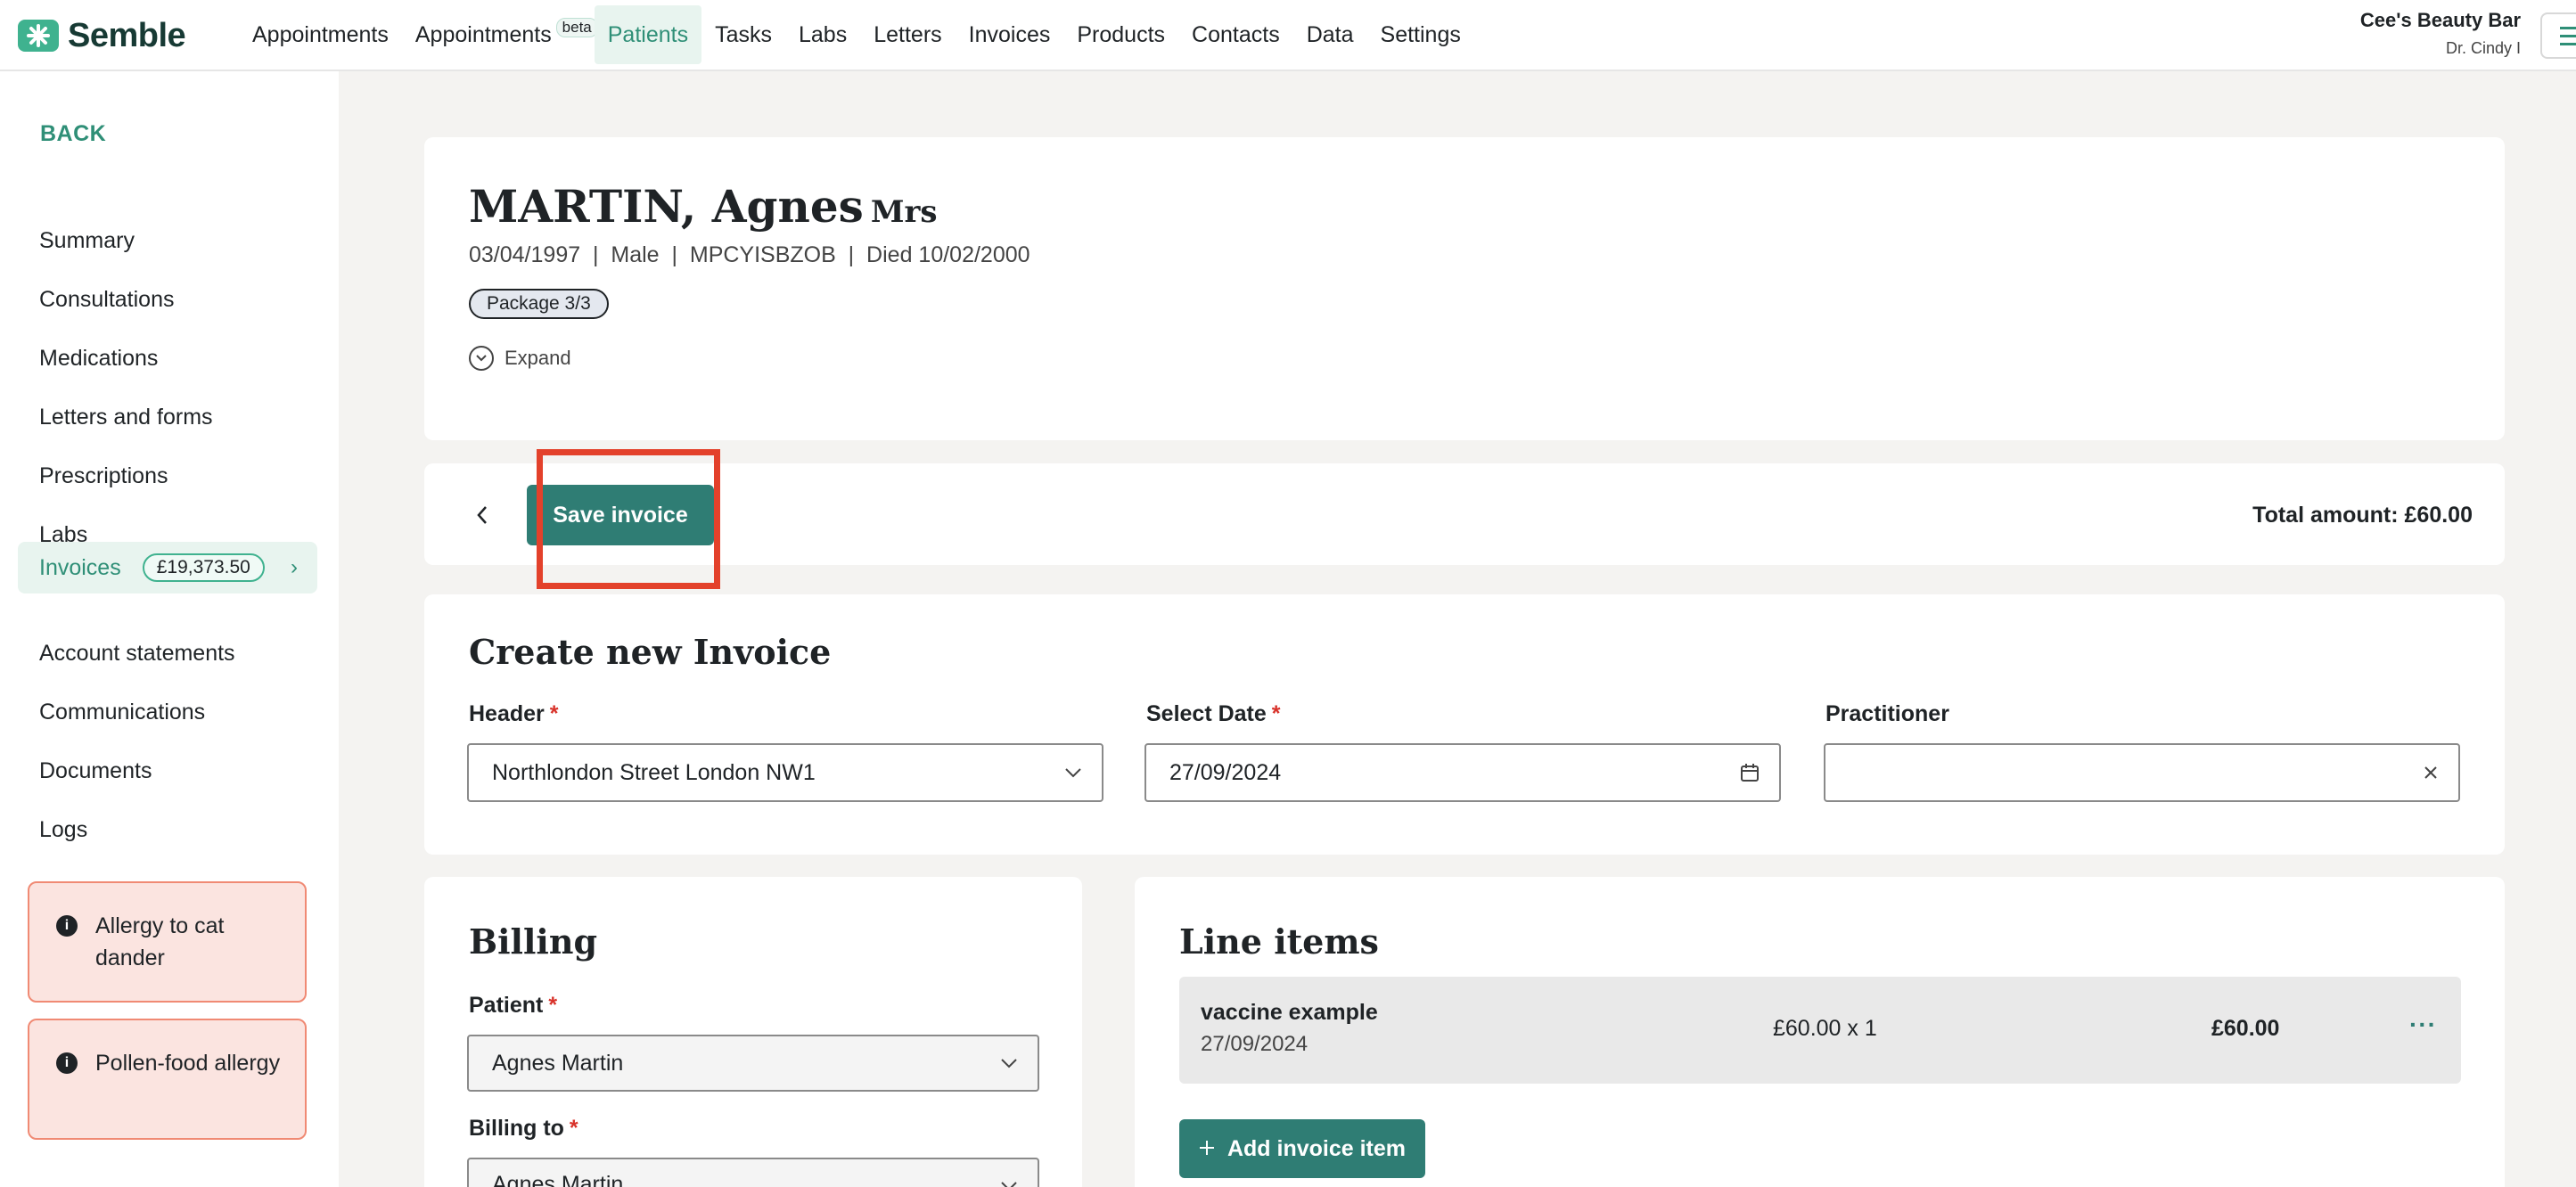 The height and width of the screenshot is (1187, 2576). What do you see at coordinates (907, 34) in the screenshot?
I see `nav-item-letters: Letters` at bounding box center [907, 34].